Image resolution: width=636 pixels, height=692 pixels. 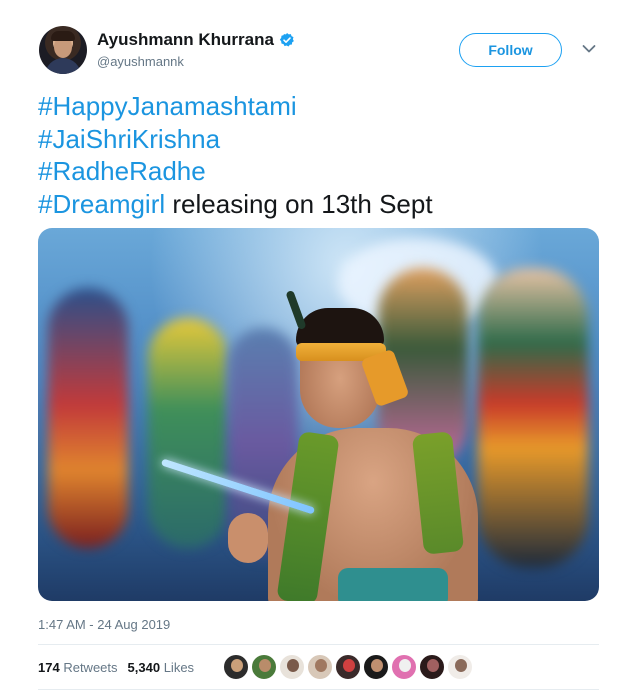 I want to click on chevron-down-icon, so click(x=589, y=49).